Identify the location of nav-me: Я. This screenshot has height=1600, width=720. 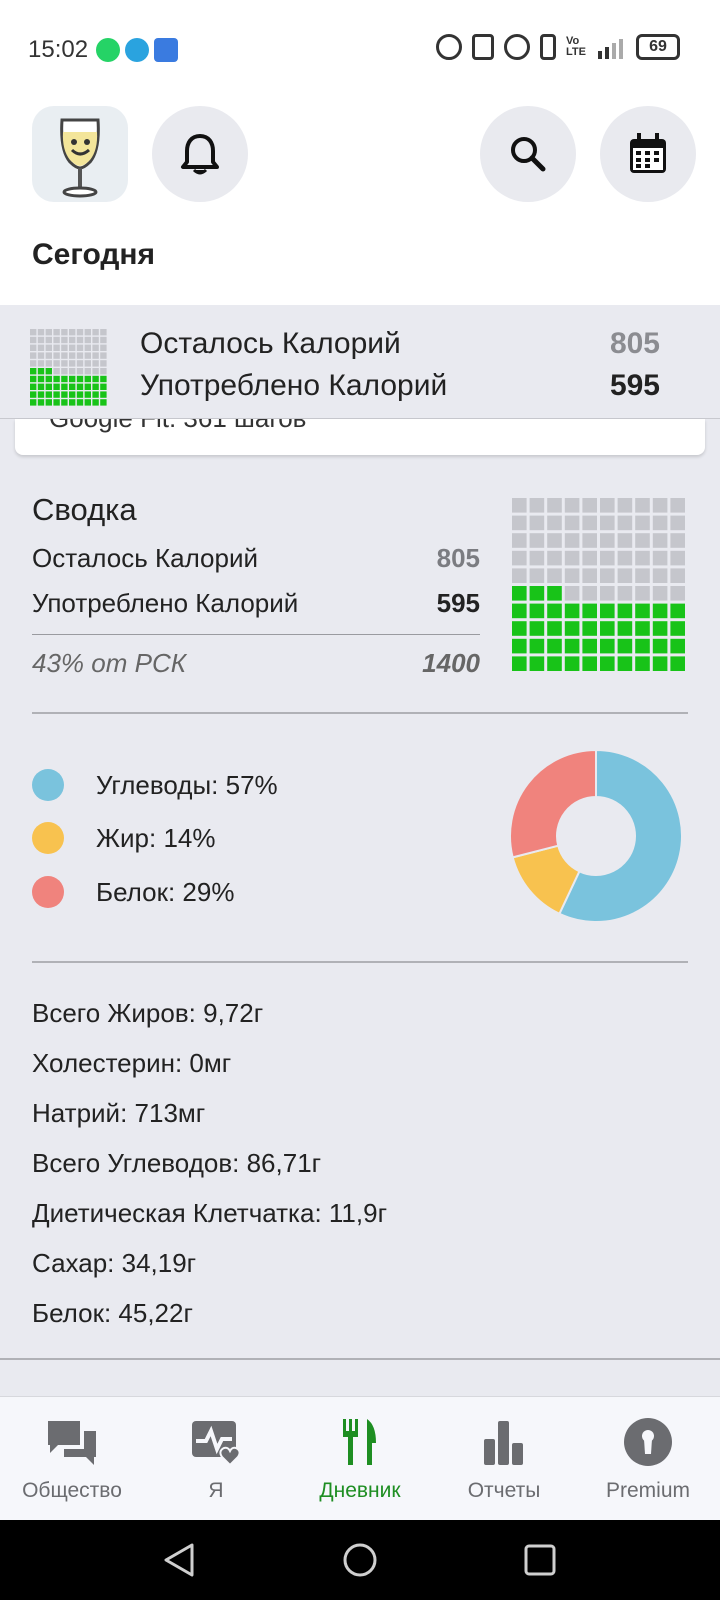
(216, 1459).